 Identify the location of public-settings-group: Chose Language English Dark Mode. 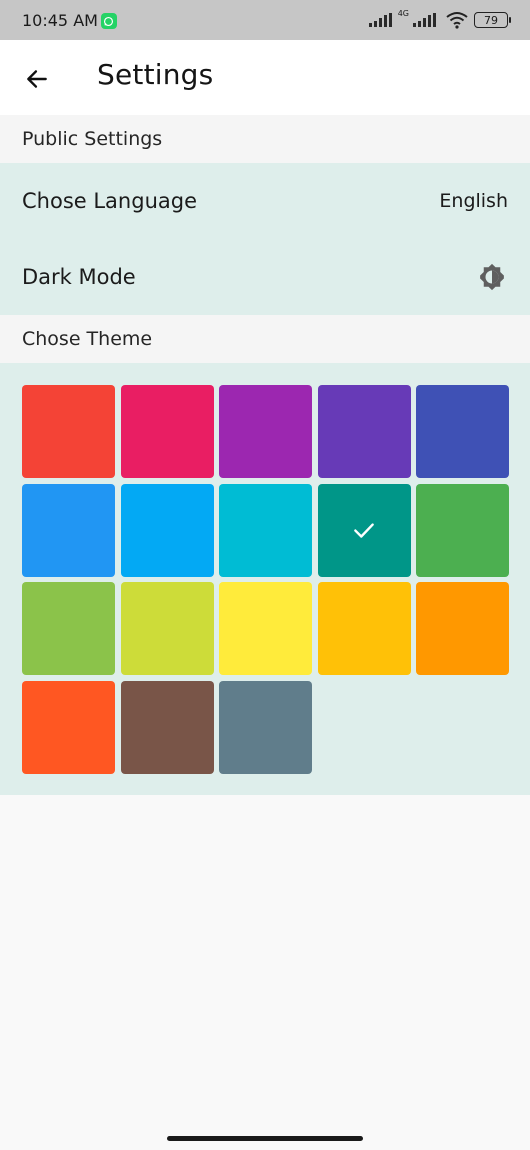
(265, 239).